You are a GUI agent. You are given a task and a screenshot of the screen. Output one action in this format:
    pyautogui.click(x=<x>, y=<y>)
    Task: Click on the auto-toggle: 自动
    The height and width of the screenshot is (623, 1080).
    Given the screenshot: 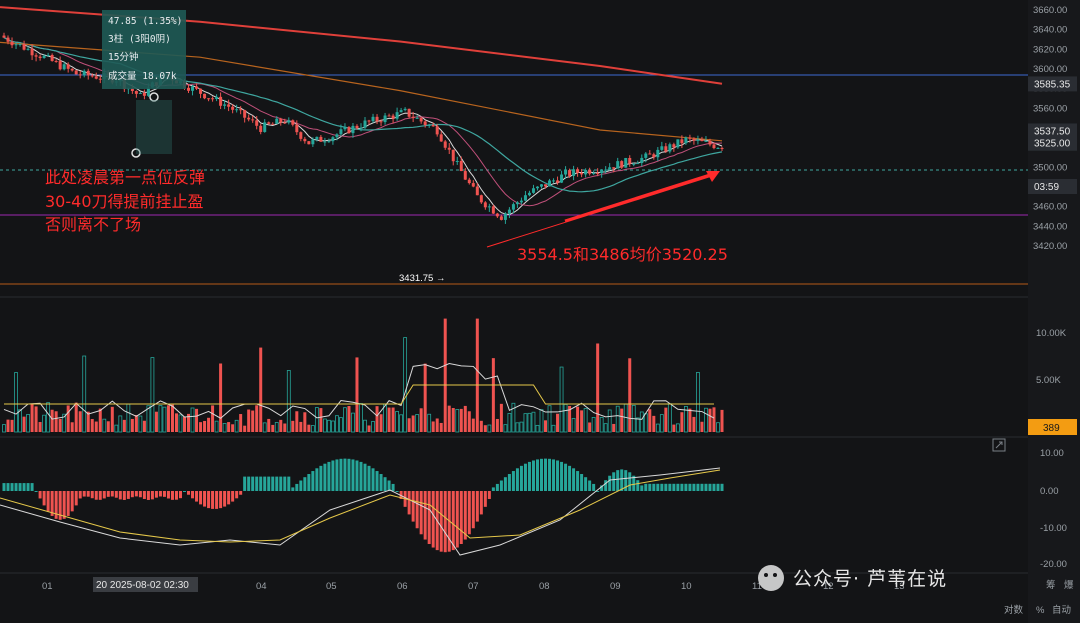 What is the action you would take?
    pyautogui.click(x=1061, y=610)
    